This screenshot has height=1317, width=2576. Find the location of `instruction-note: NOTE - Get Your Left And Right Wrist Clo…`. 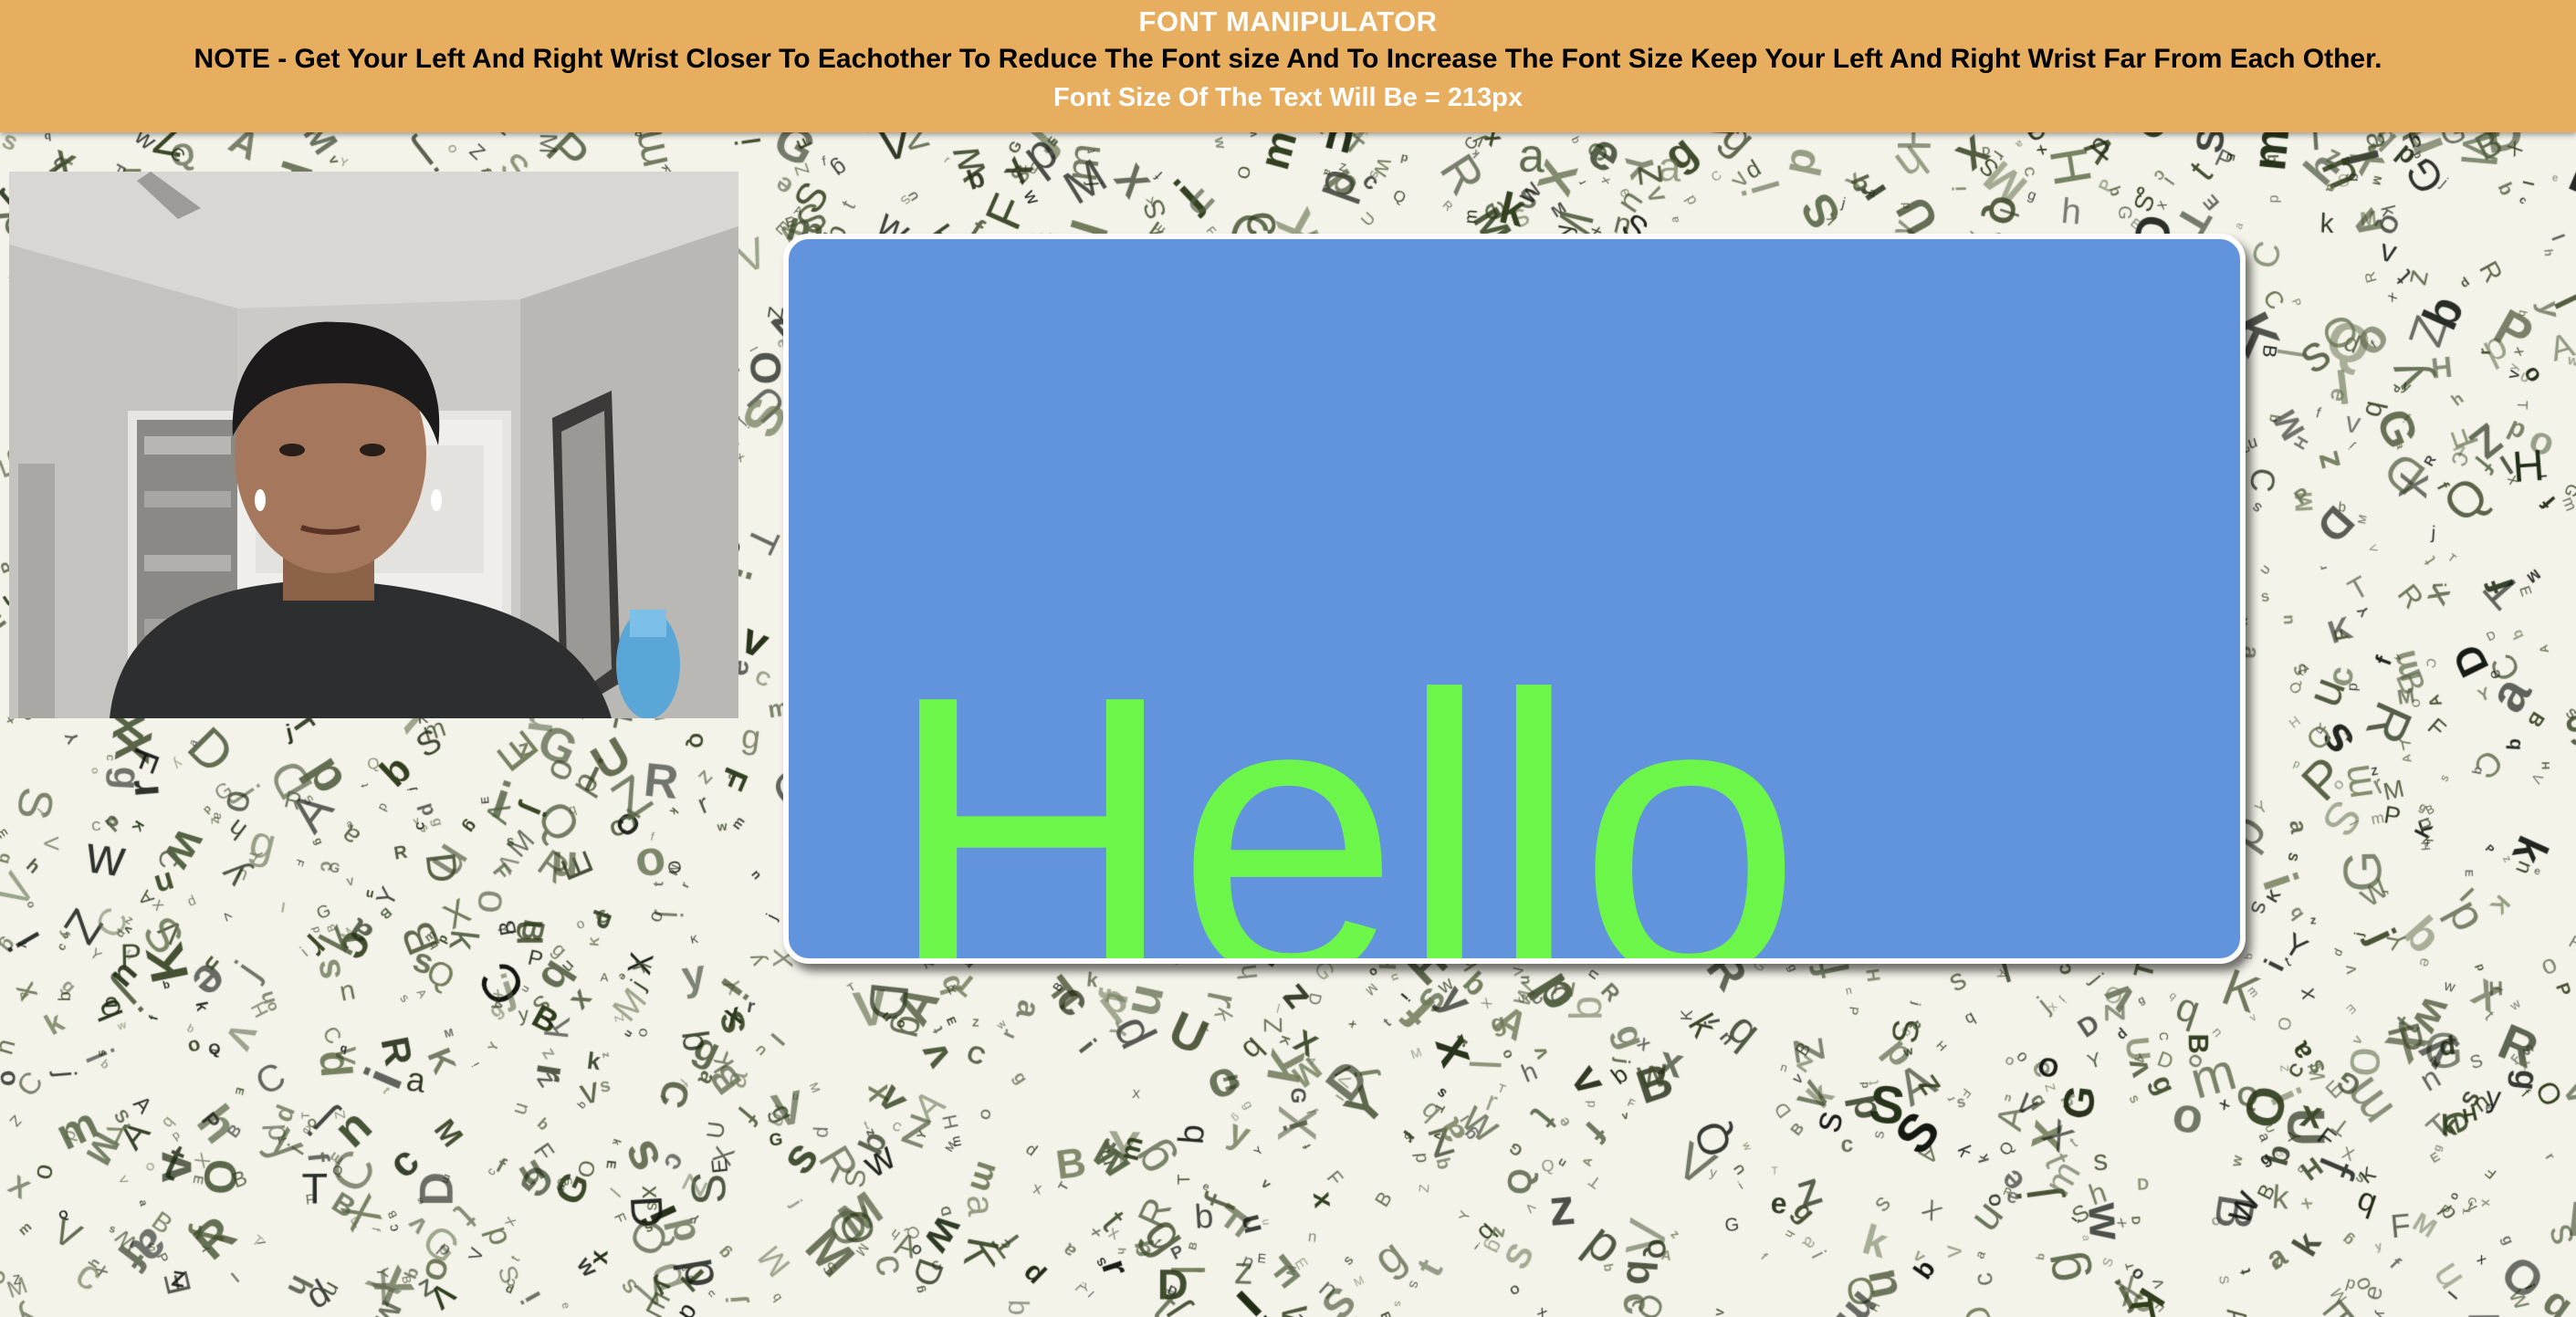

instruction-note: NOTE - Get Your Left And Right Wrist Clo… is located at coordinates (1288, 59).